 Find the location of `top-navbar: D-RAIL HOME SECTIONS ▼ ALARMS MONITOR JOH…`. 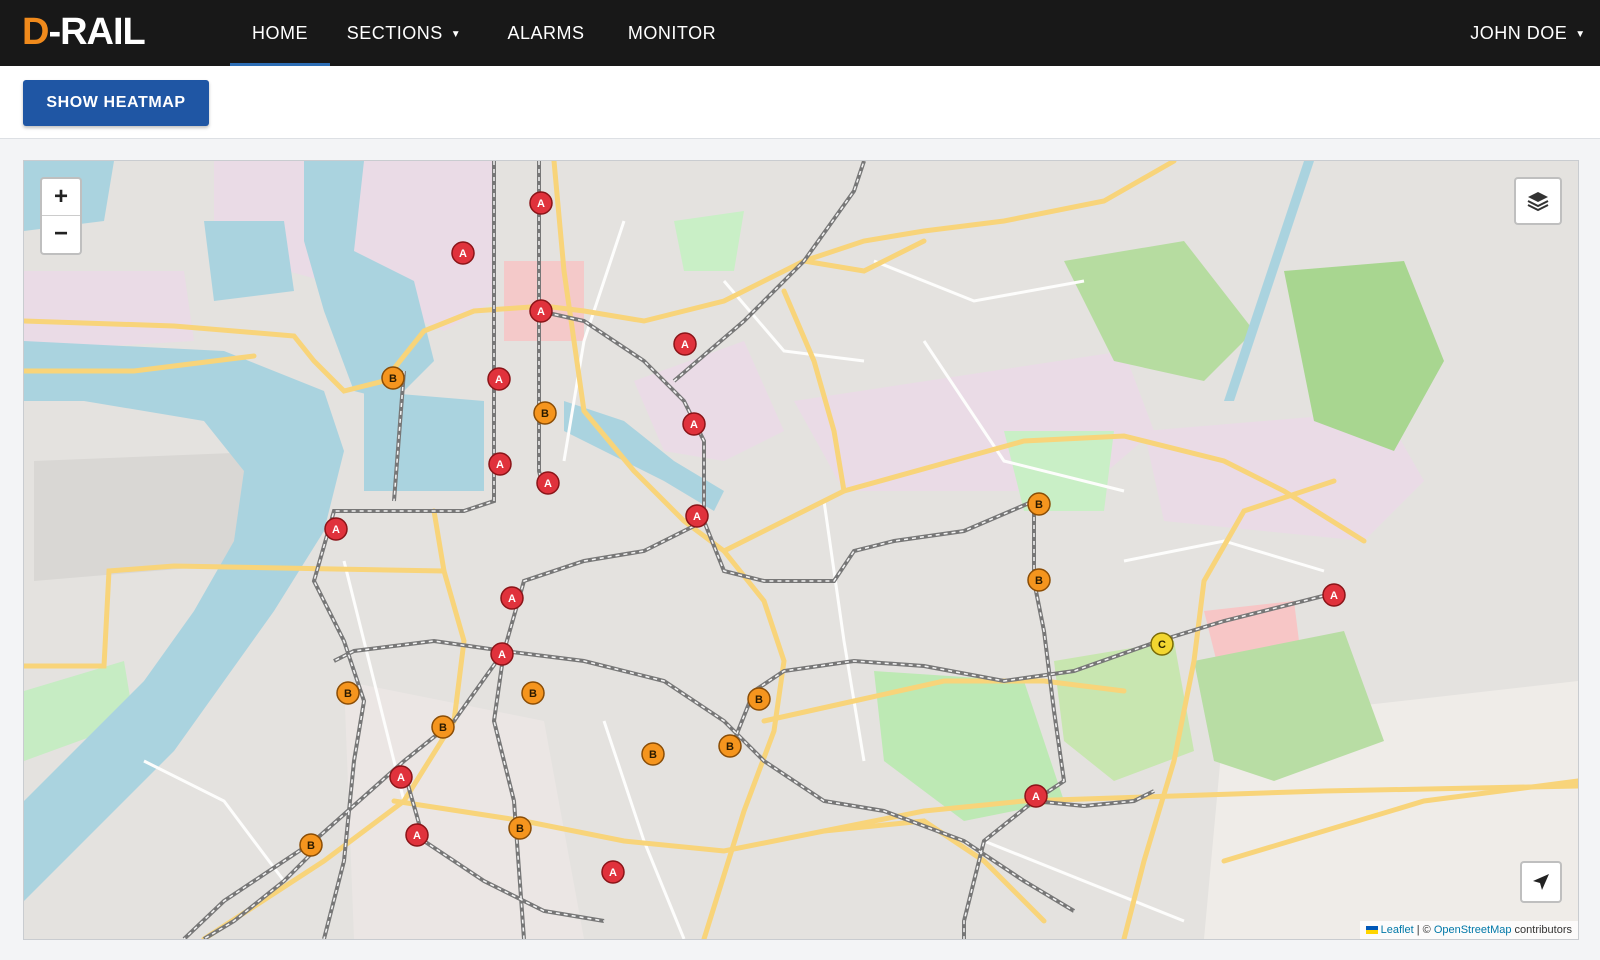

top-navbar: D-RAIL HOME SECTIONS ▼ ALARMS MONITOR JOH… is located at coordinates (800, 33).